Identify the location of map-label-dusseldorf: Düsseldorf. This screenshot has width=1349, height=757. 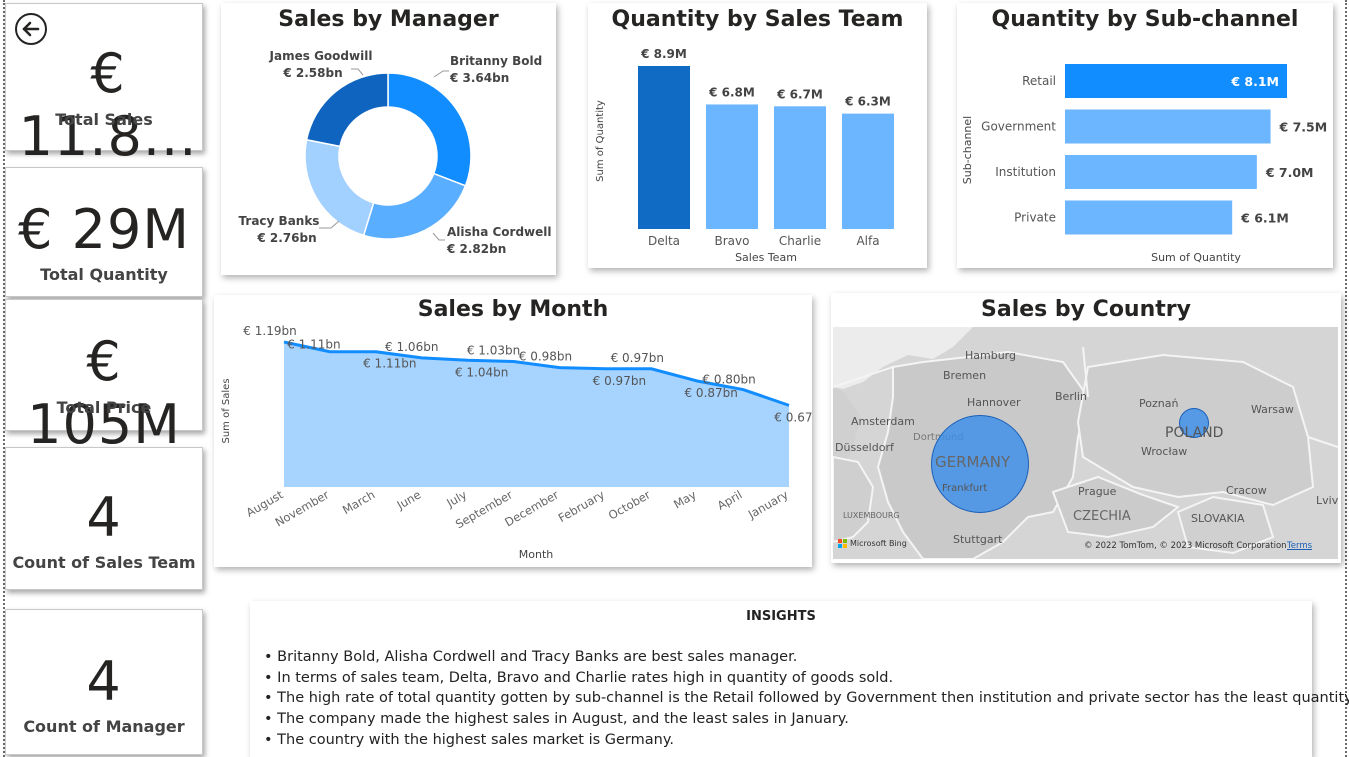
(865, 447).